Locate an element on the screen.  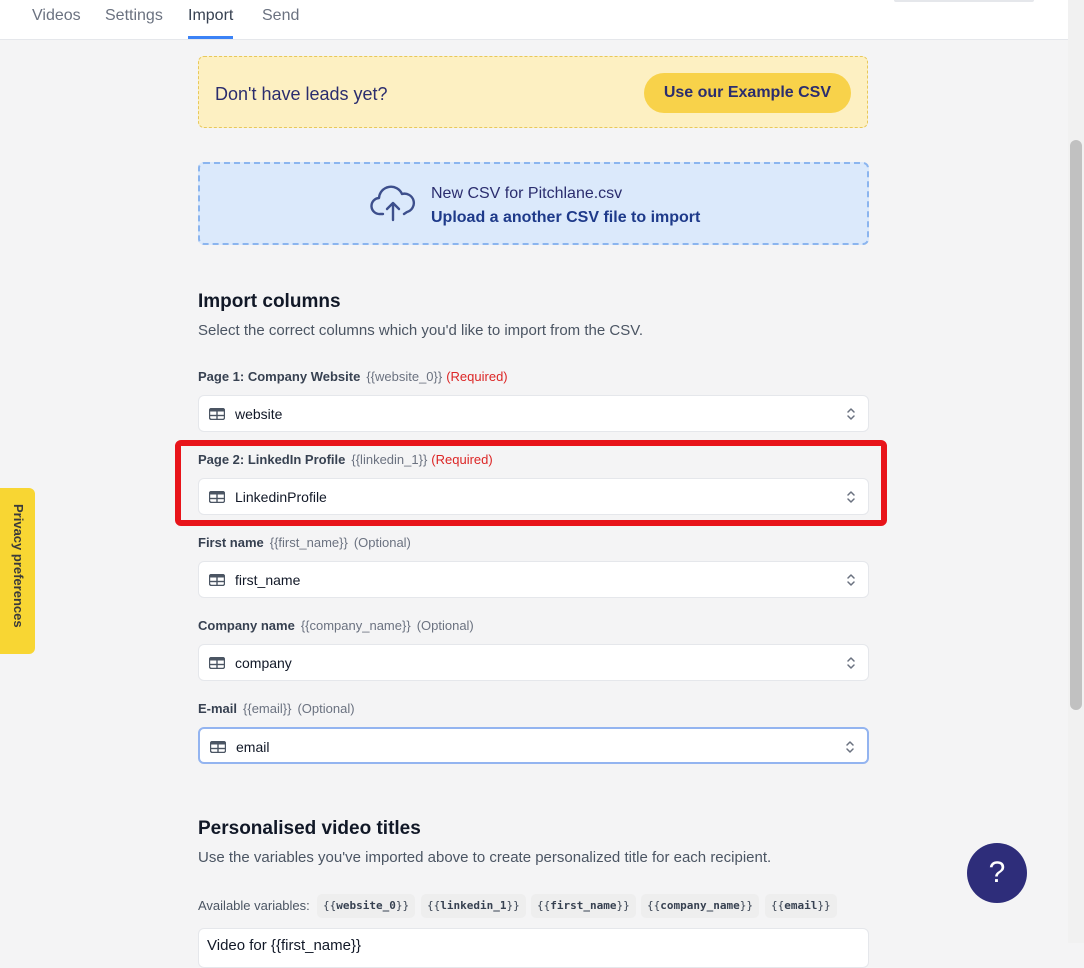
email-select: email is located at coordinates (533, 745).